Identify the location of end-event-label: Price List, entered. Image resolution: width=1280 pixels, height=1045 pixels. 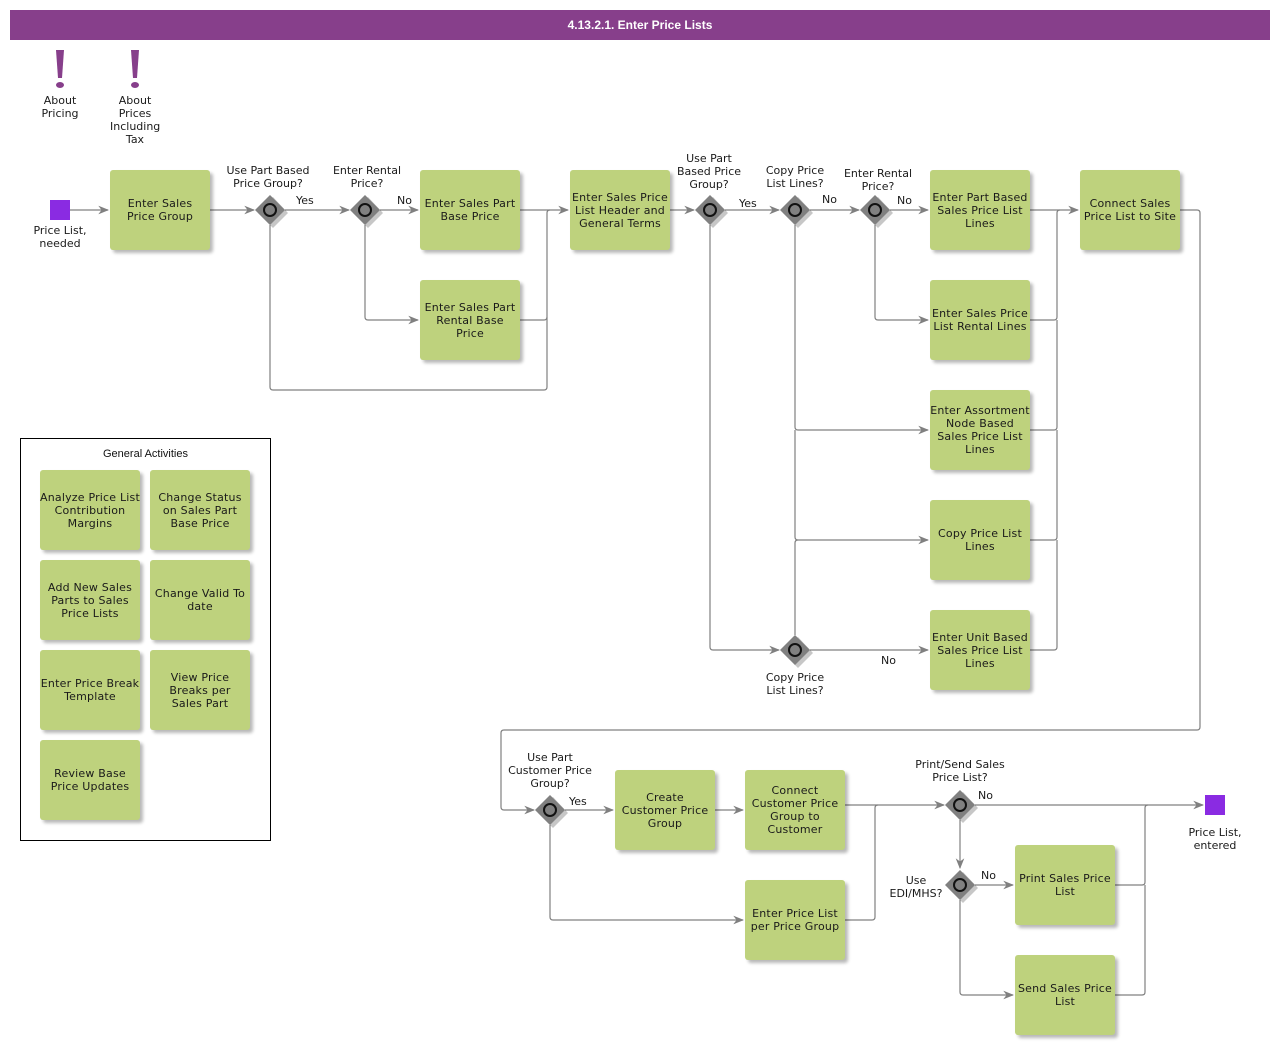
(1215, 839).